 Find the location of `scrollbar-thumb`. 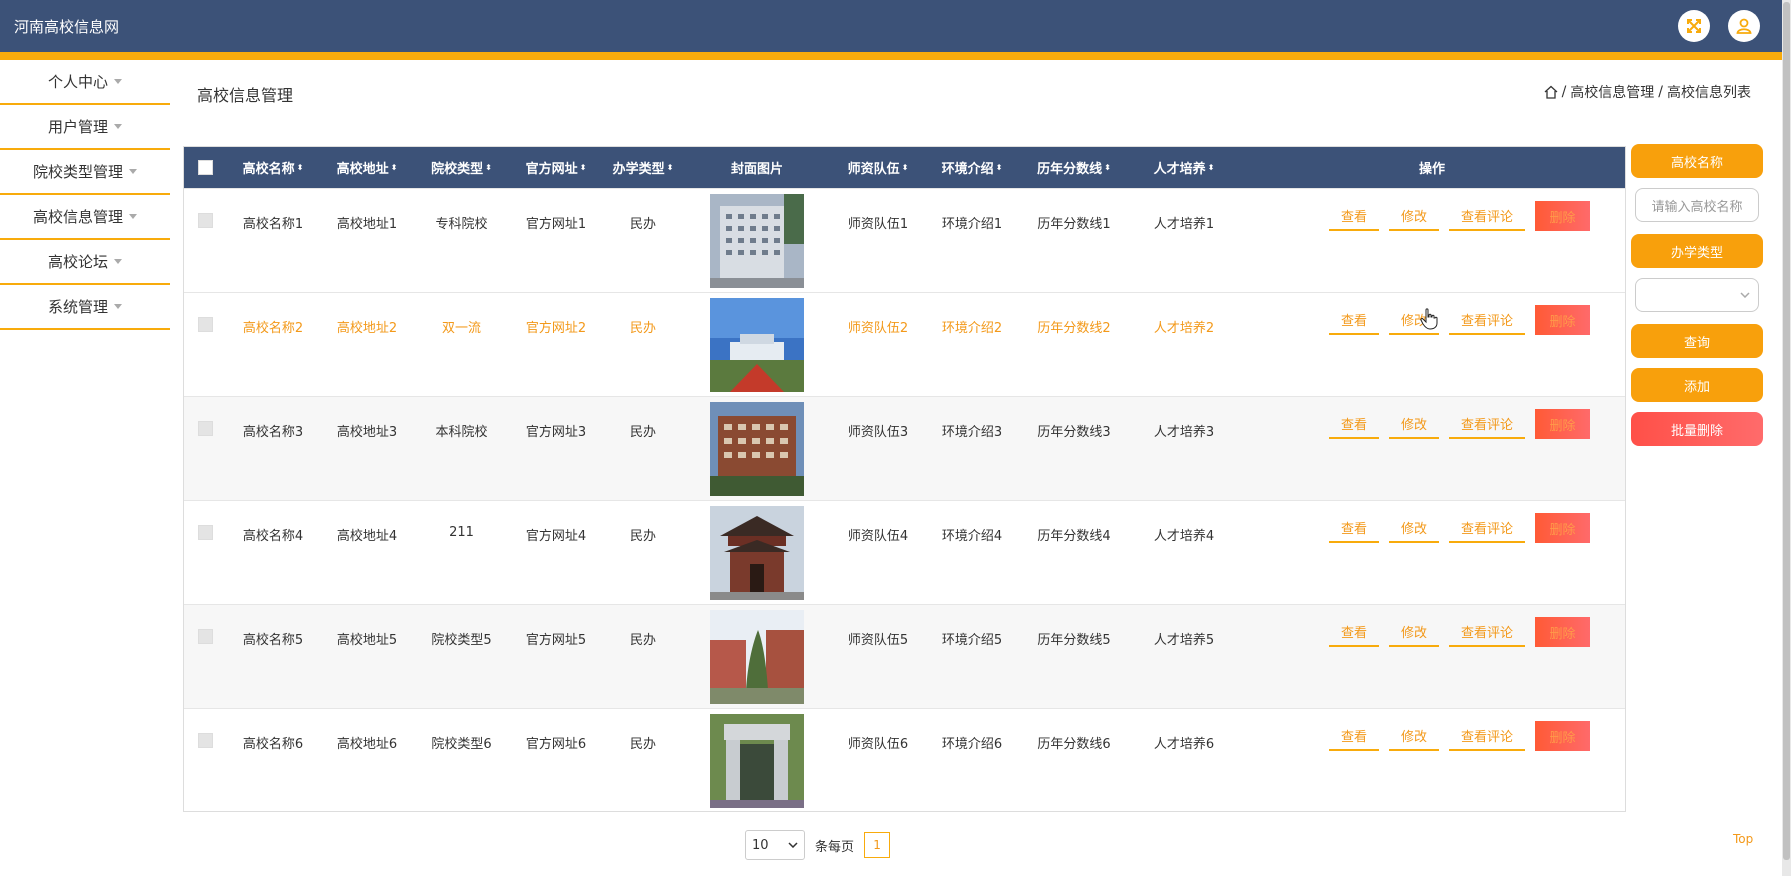

scrollbar-thumb is located at coordinates (1786, 431).